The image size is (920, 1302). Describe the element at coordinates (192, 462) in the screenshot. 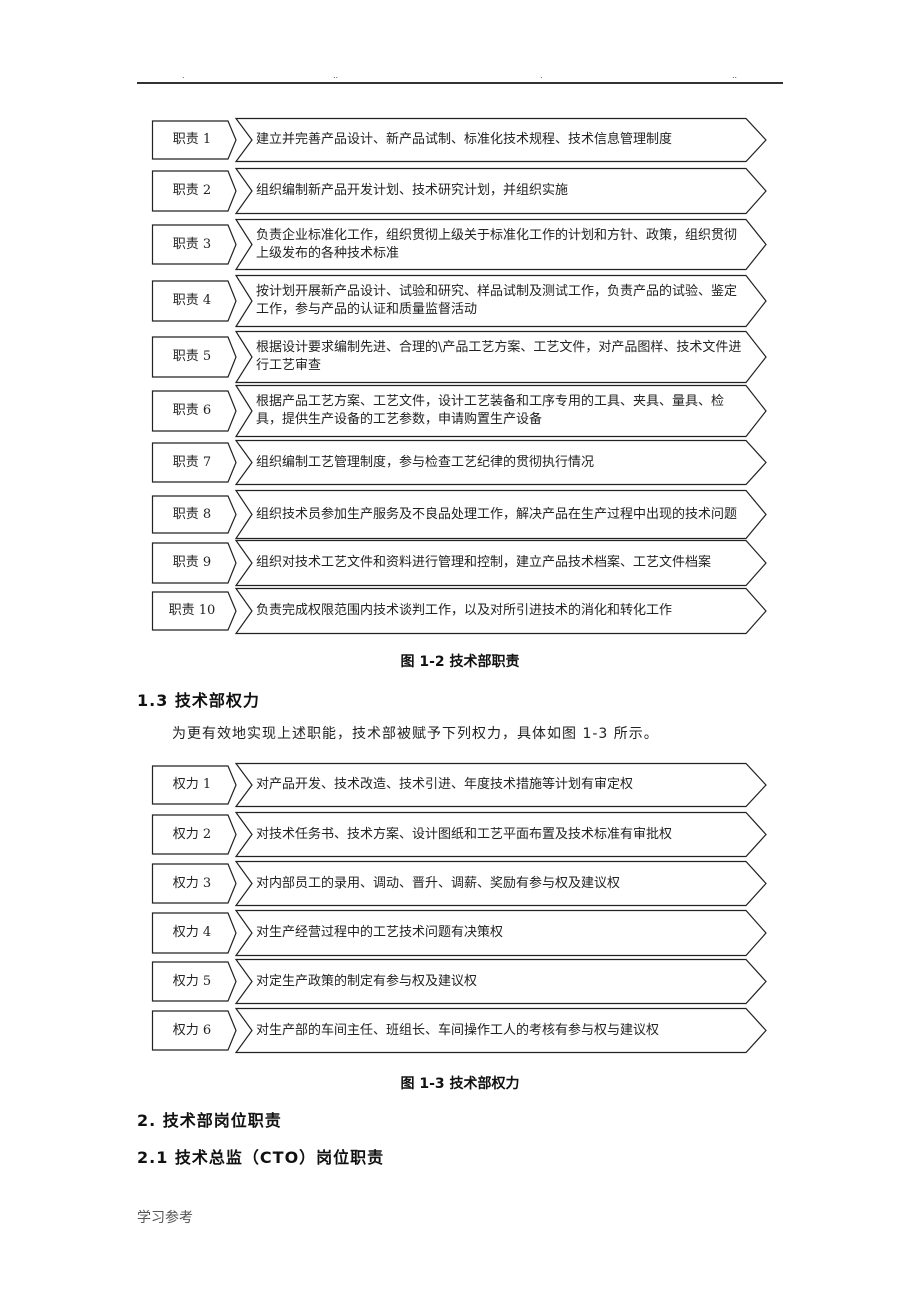

I see `flow-row-label: 职责 7` at that location.